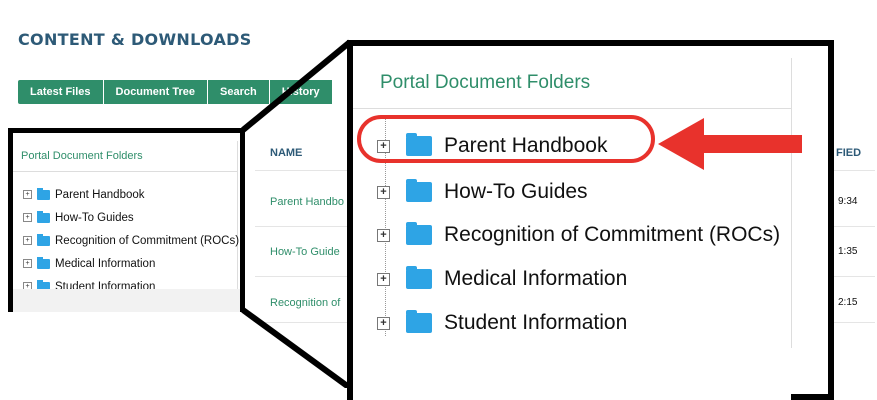  I want to click on highlight-outline, so click(506, 139).